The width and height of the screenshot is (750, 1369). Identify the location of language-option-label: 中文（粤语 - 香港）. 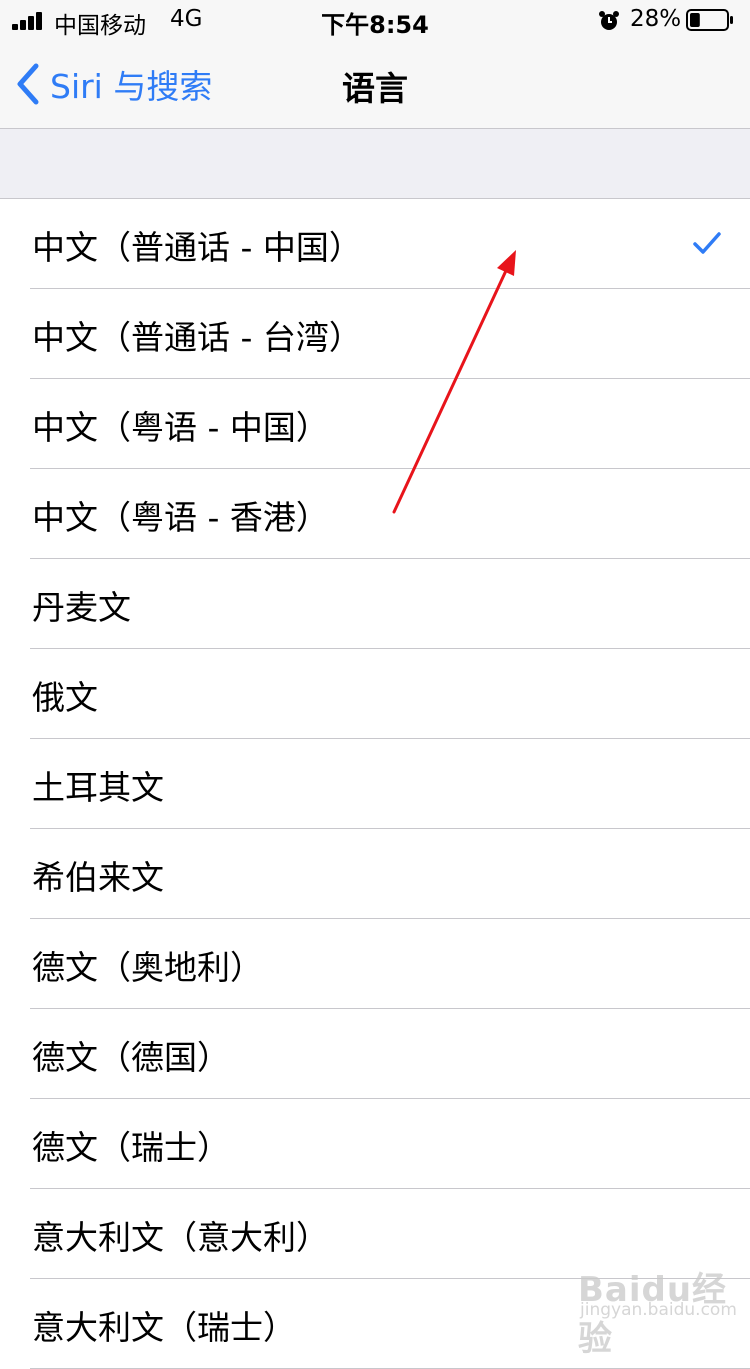
(180, 517).